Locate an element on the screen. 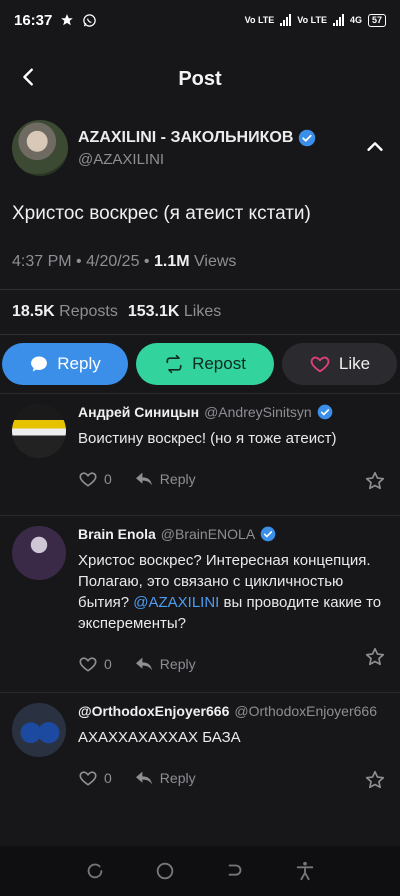 Image resolution: width=400 pixels, height=896 pixels. reply-button: Reply is located at coordinates (65, 363).